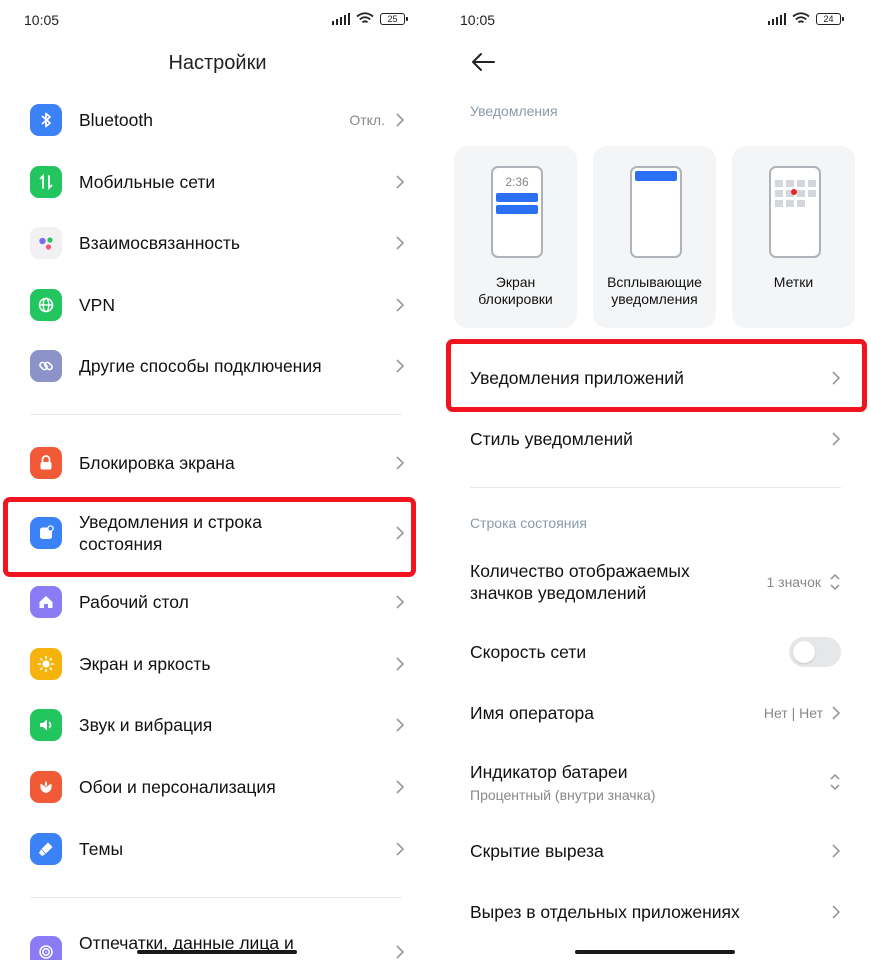 Image resolution: width=871 pixels, height=960 pixels. I want to click on operator-name-item: Имя оператора Нет | Нет, so click(655, 713).